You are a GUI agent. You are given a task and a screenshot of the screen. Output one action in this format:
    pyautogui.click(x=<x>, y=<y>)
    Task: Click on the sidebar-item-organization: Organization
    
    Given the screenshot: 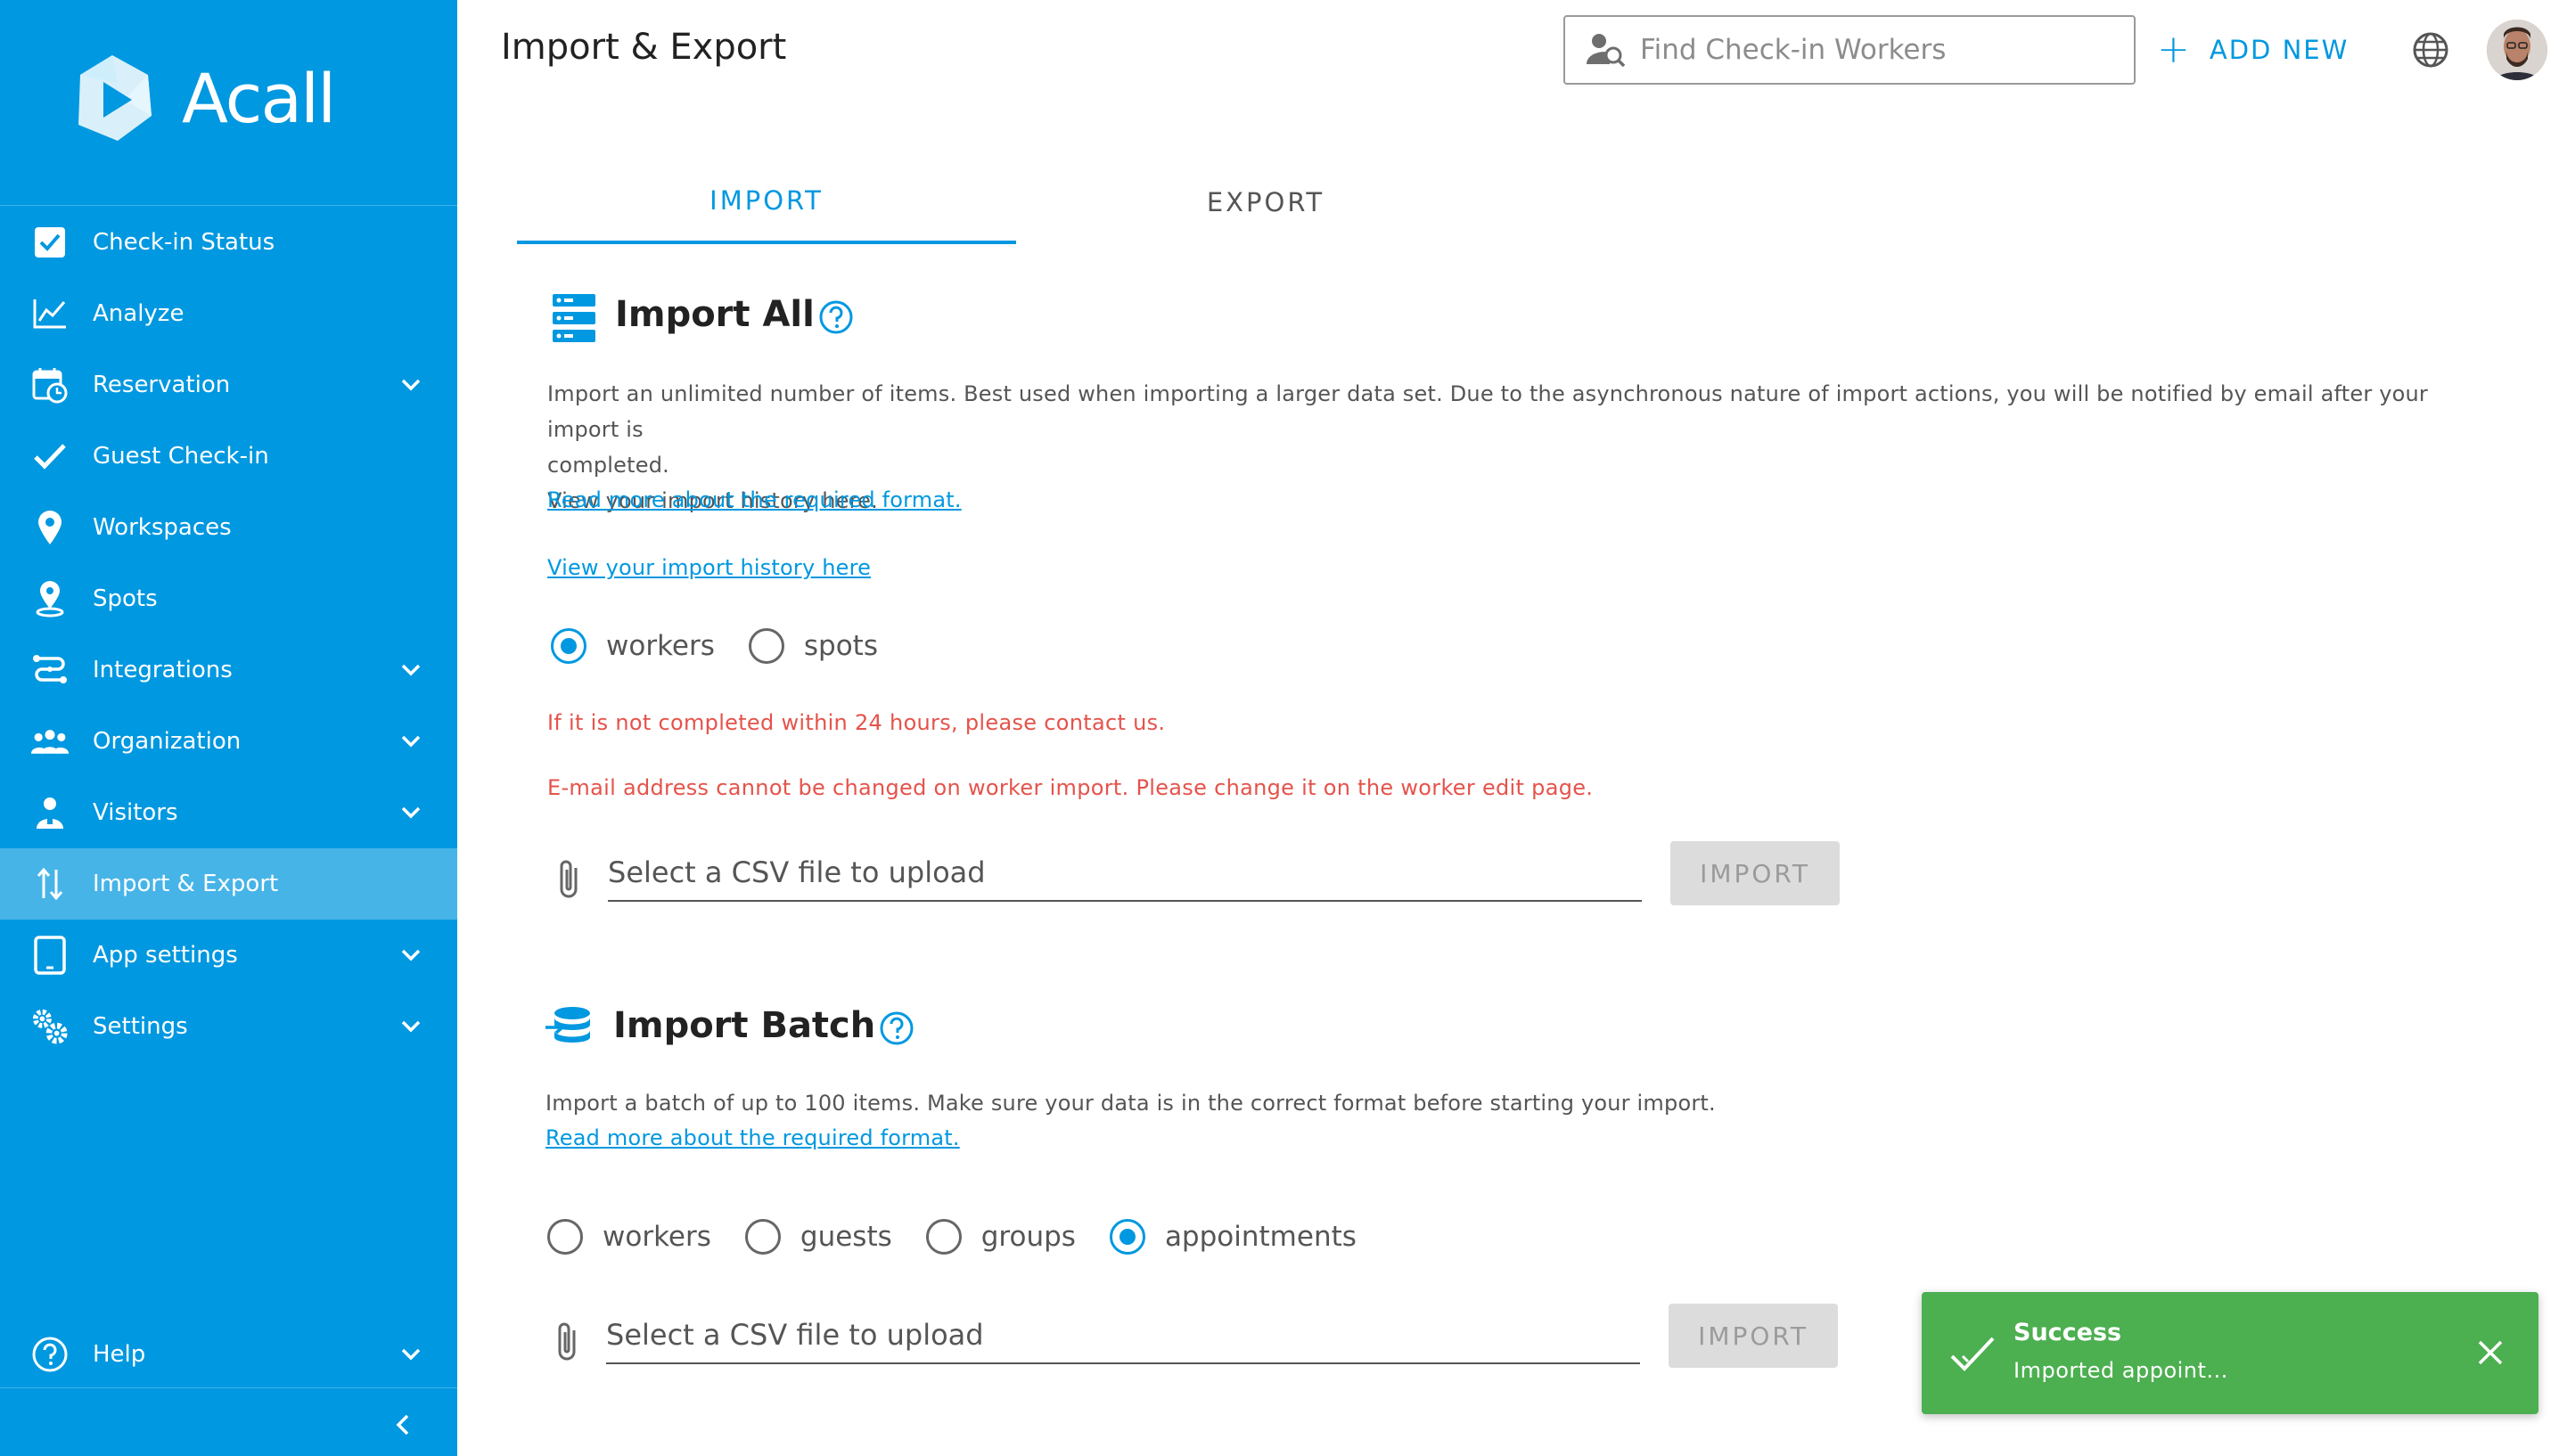 What is the action you would take?
    pyautogui.click(x=228, y=741)
    